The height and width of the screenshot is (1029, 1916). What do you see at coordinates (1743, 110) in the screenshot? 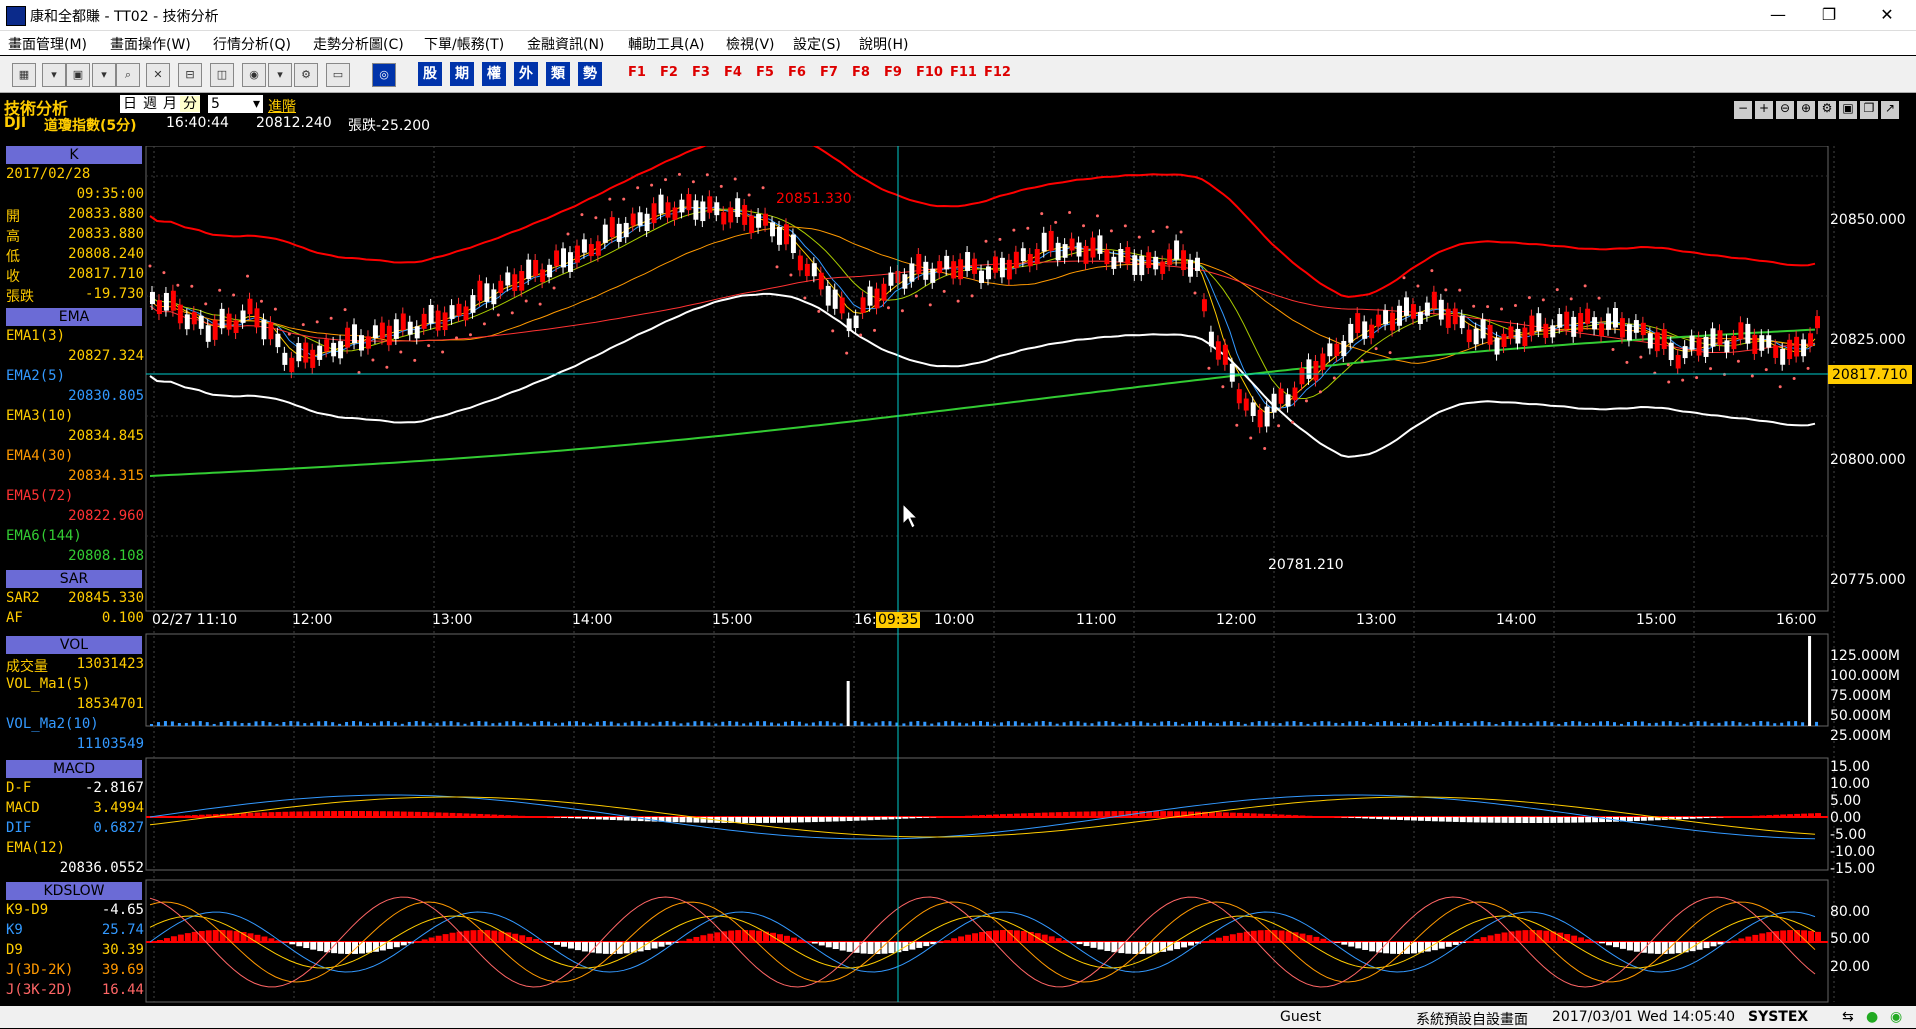
I see `zoom-out-icon: −` at bounding box center [1743, 110].